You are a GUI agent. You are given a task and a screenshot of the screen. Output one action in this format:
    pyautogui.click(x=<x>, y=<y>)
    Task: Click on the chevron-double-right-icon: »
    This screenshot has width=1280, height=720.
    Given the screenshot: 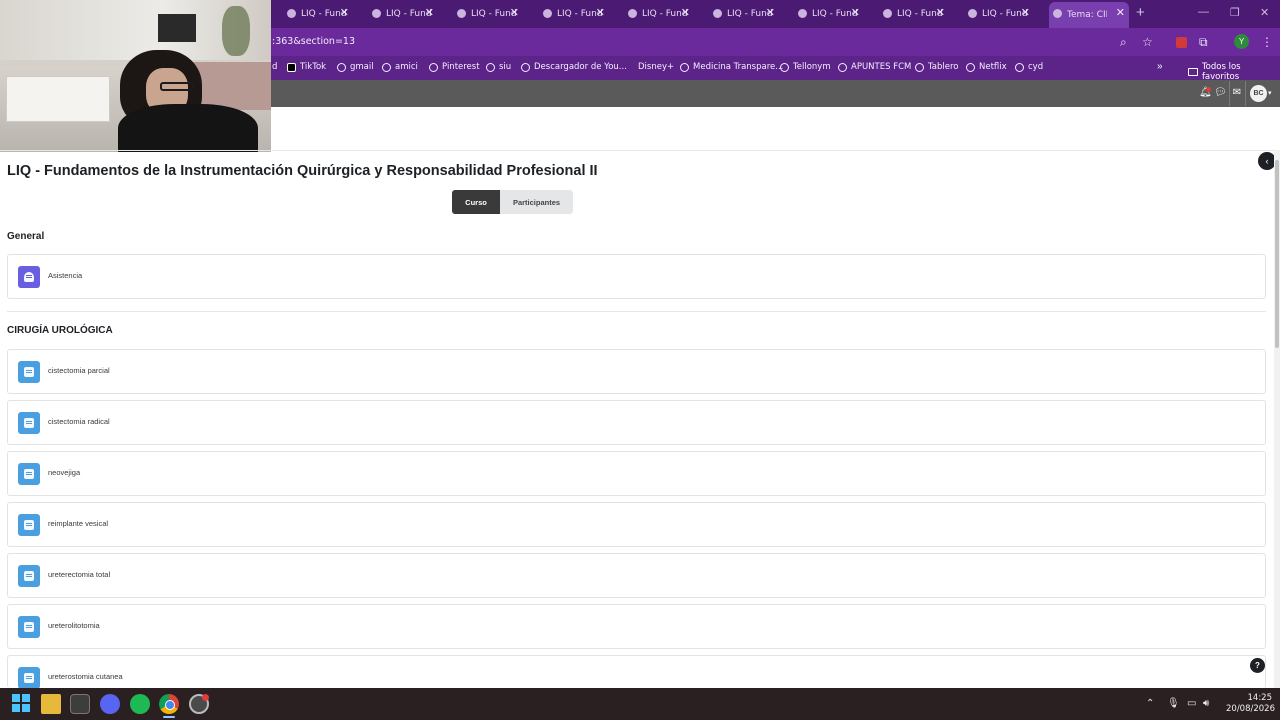 What is the action you would take?
    pyautogui.click(x=1160, y=66)
    